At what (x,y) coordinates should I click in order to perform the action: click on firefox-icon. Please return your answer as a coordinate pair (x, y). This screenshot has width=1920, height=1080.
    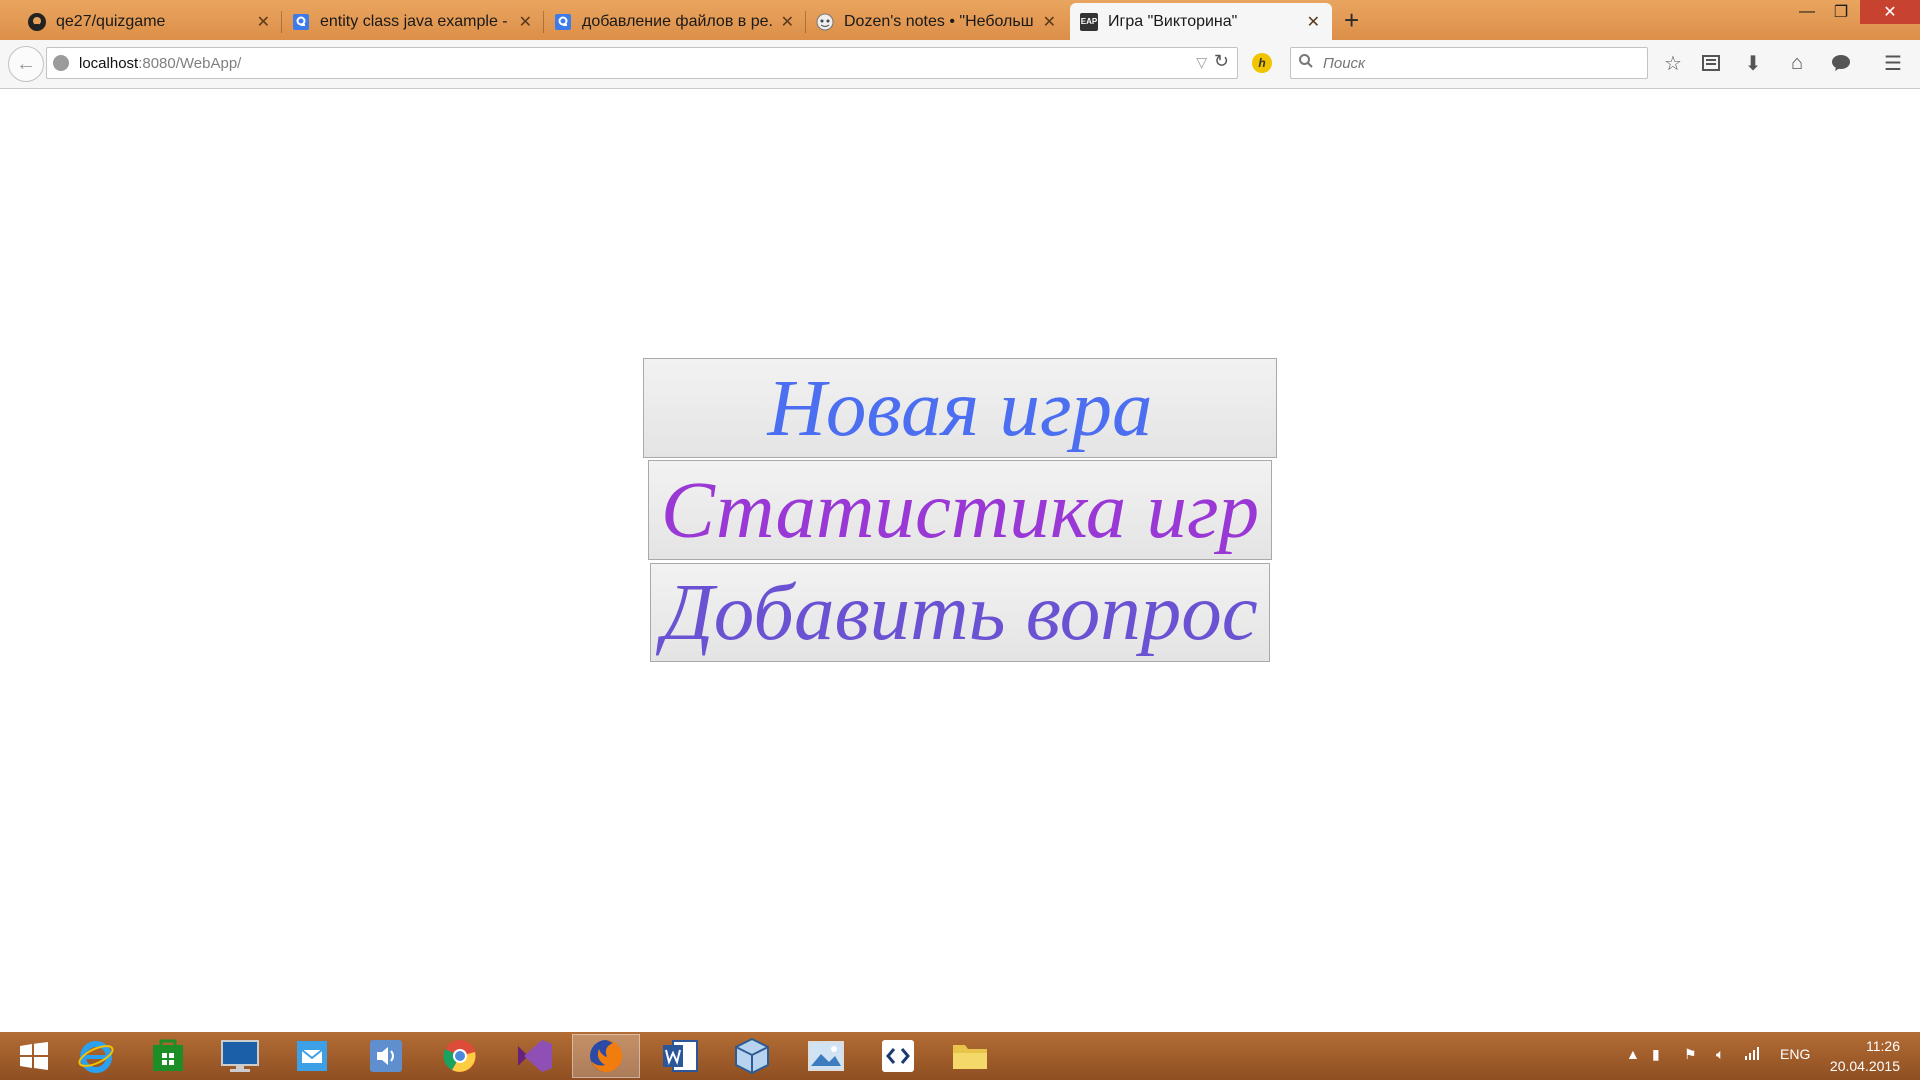
    Looking at the image, I should click on (606, 1056).